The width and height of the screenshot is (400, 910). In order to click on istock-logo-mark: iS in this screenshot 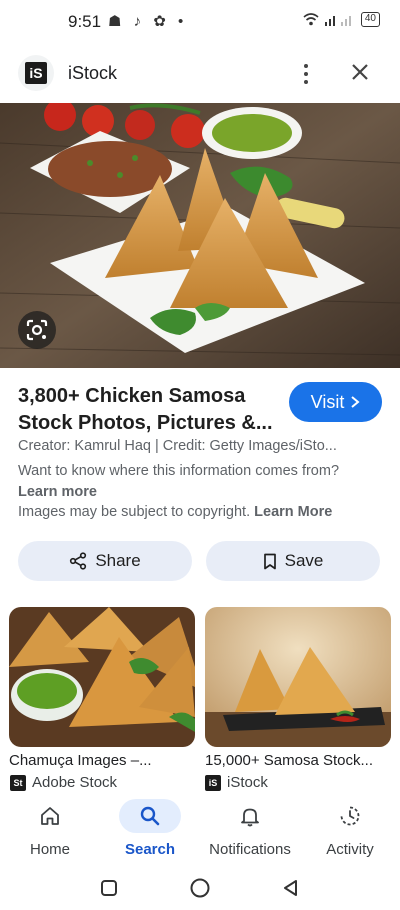, I will do `click(36, 73)`.